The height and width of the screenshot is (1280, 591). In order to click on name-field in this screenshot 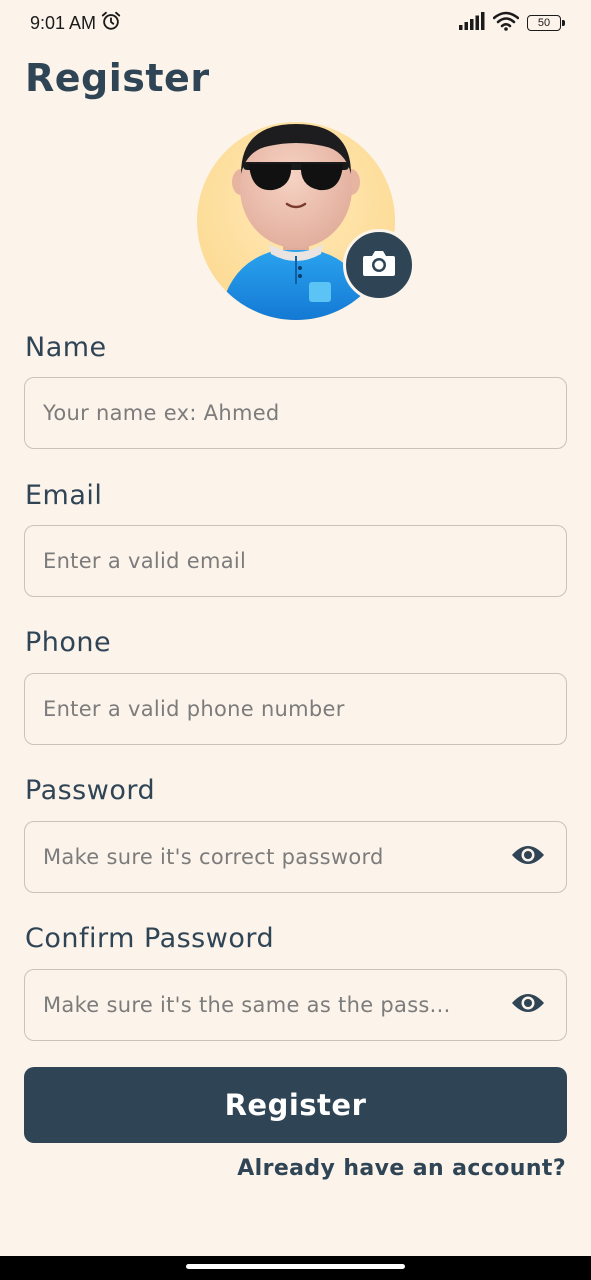, I will do `click(295, 413)`.